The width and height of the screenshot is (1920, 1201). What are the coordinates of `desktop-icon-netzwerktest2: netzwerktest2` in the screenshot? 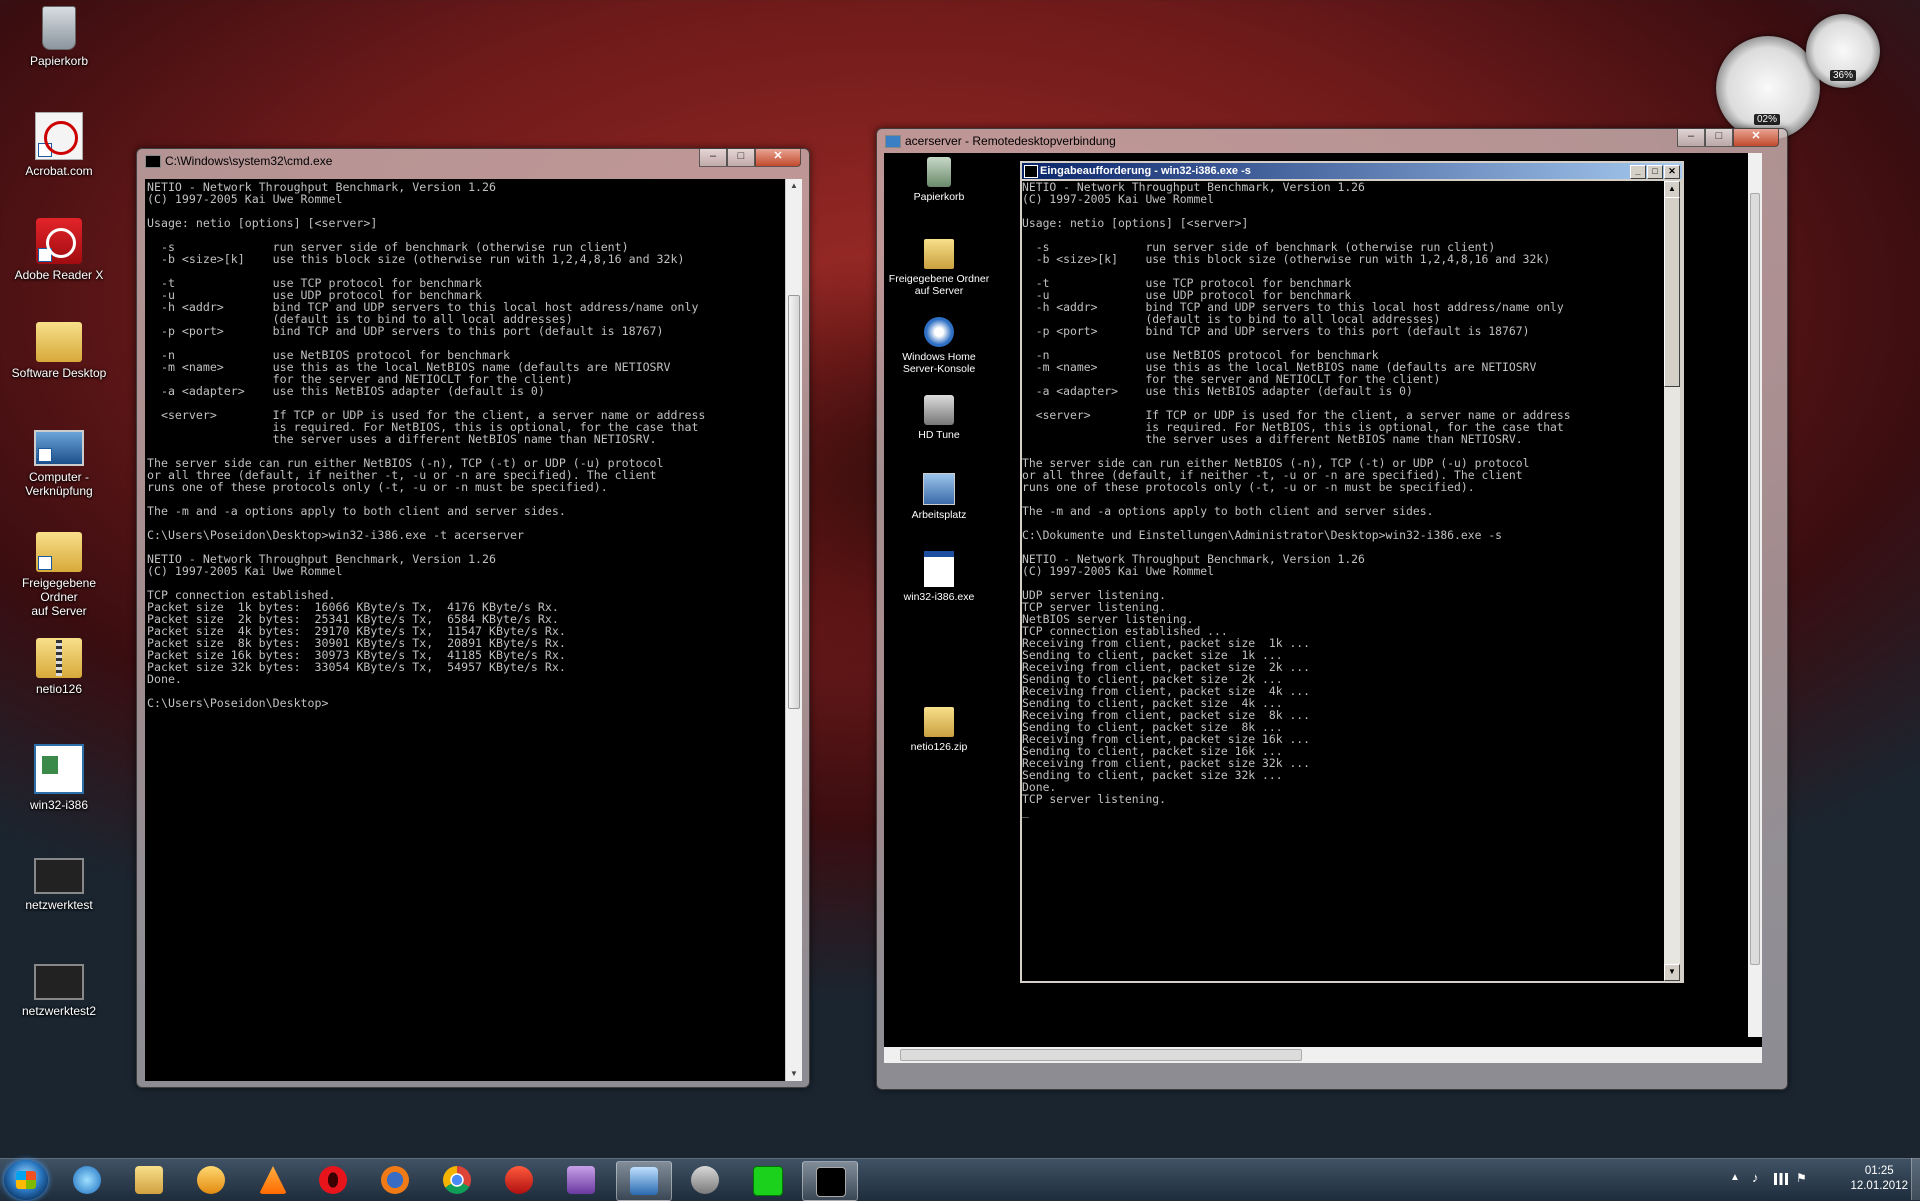 It's located at (59, 991).